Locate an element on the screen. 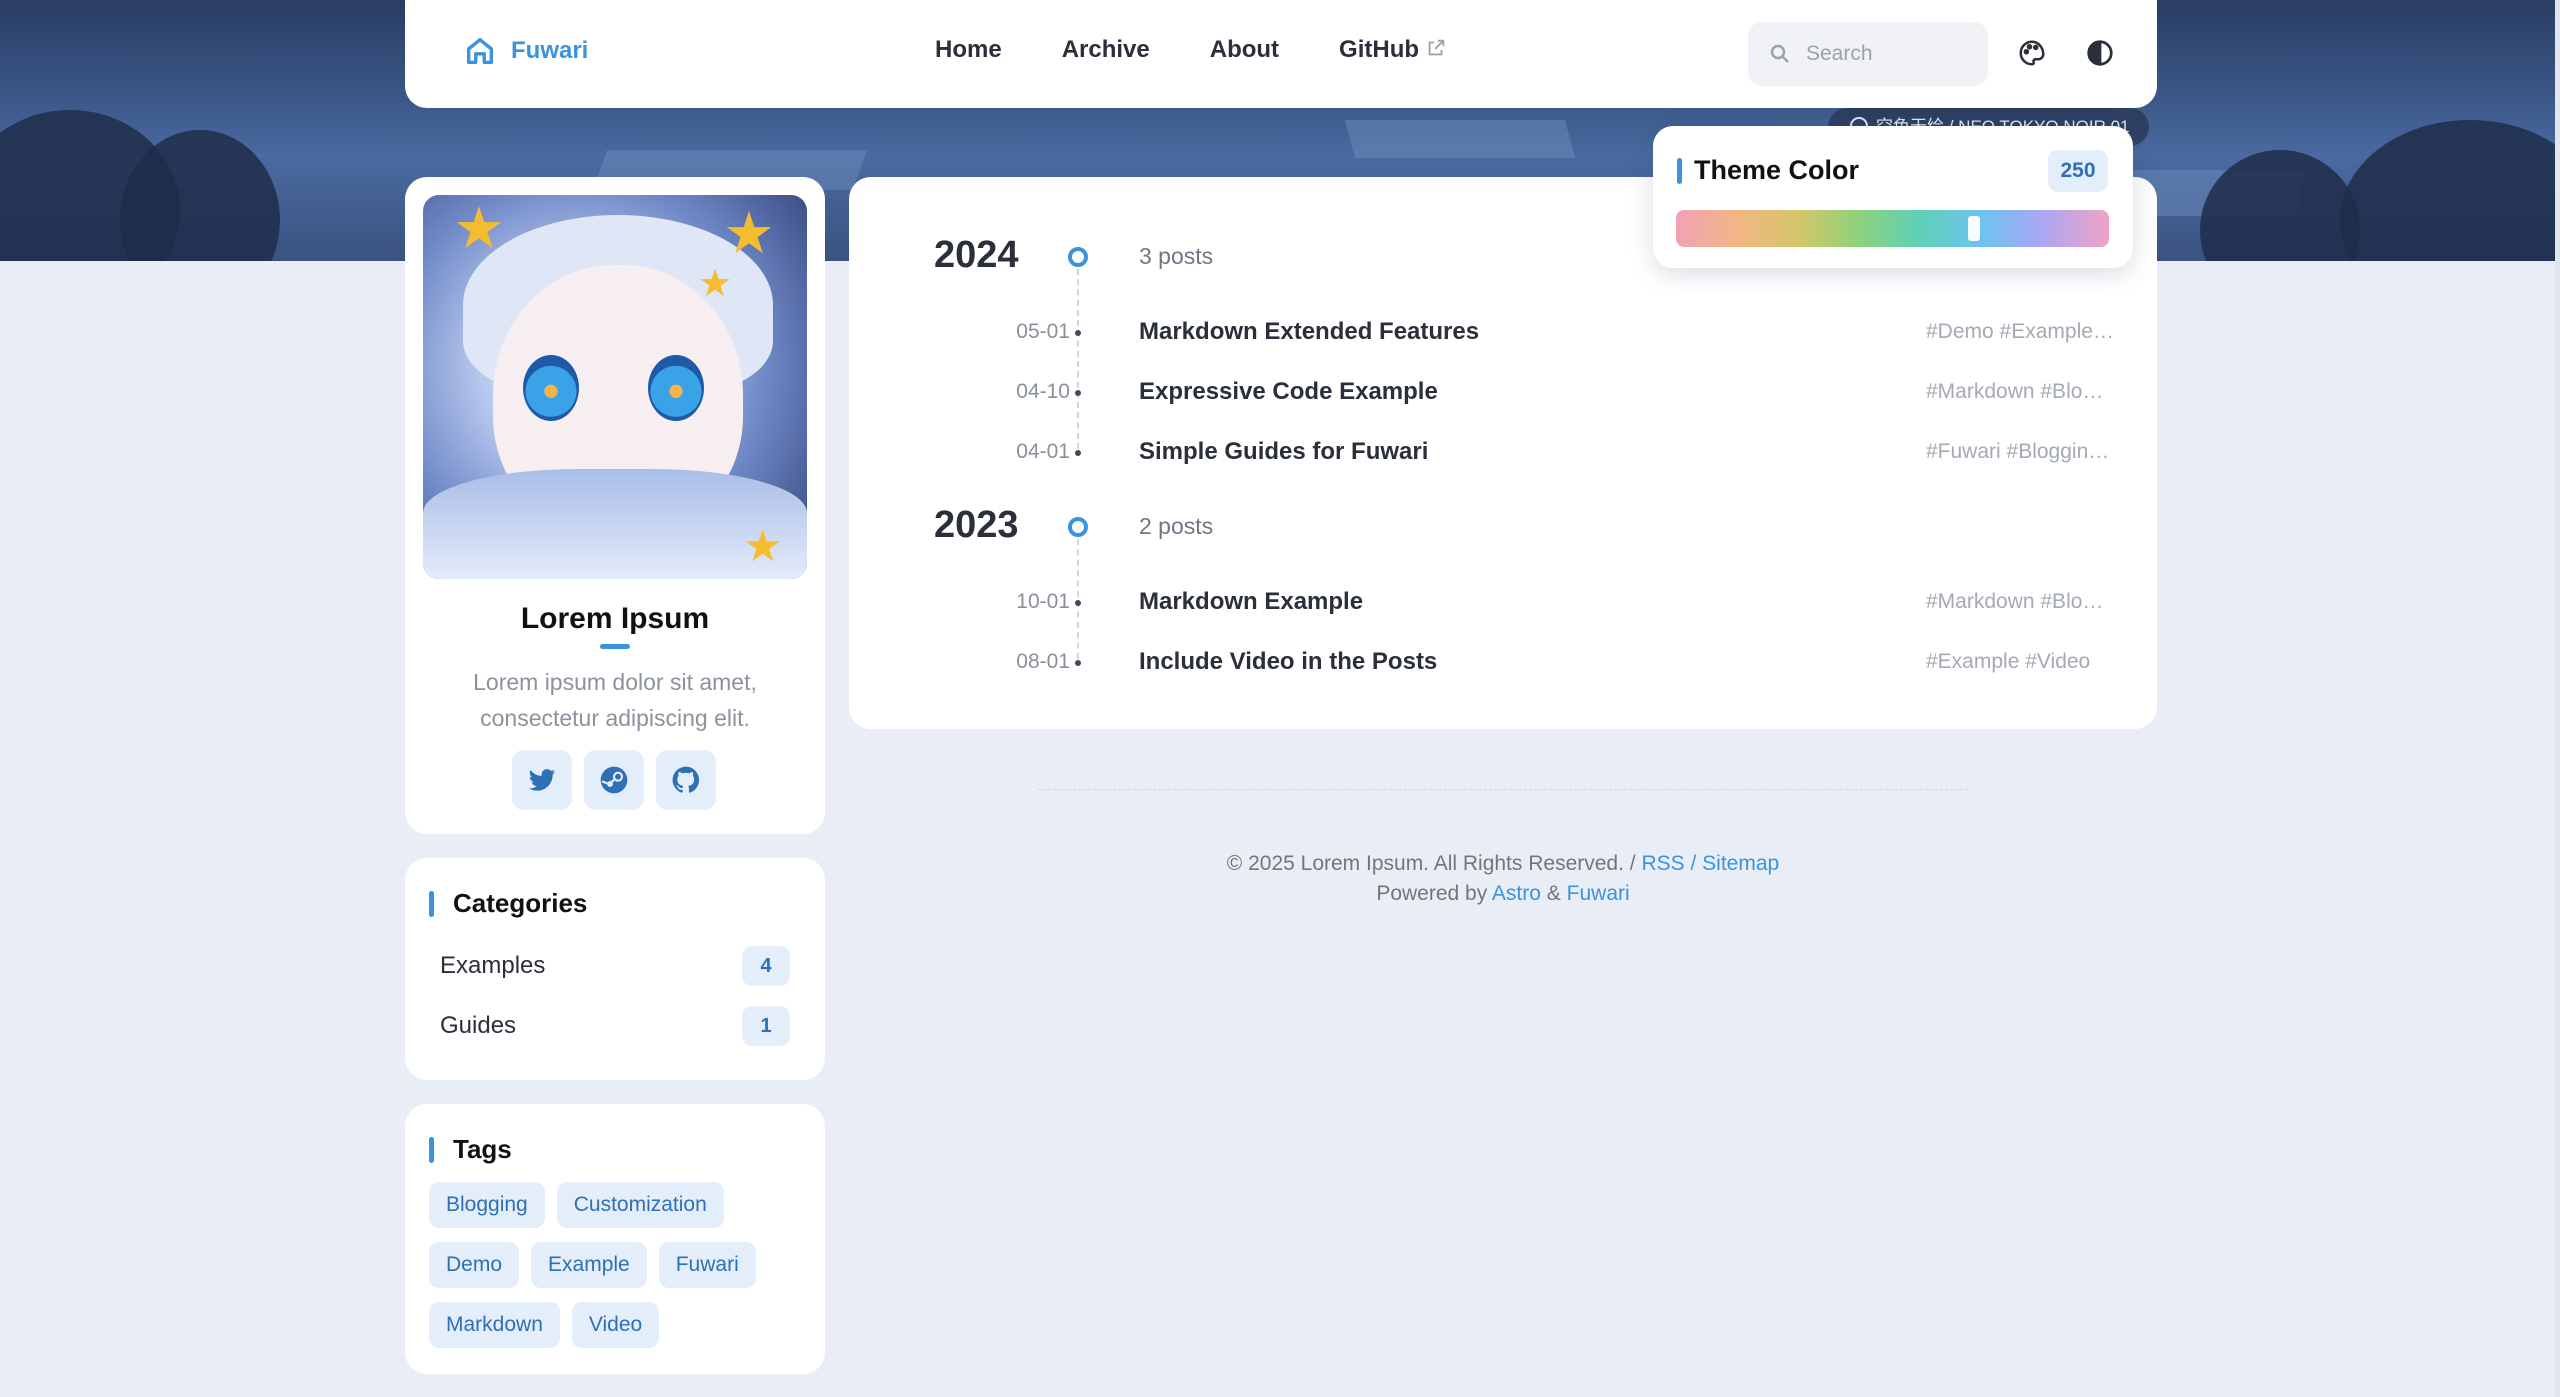 The width and height of the screenshot is (2560, 1397). year-heading: 2023 is located at coordinates (976, 525).